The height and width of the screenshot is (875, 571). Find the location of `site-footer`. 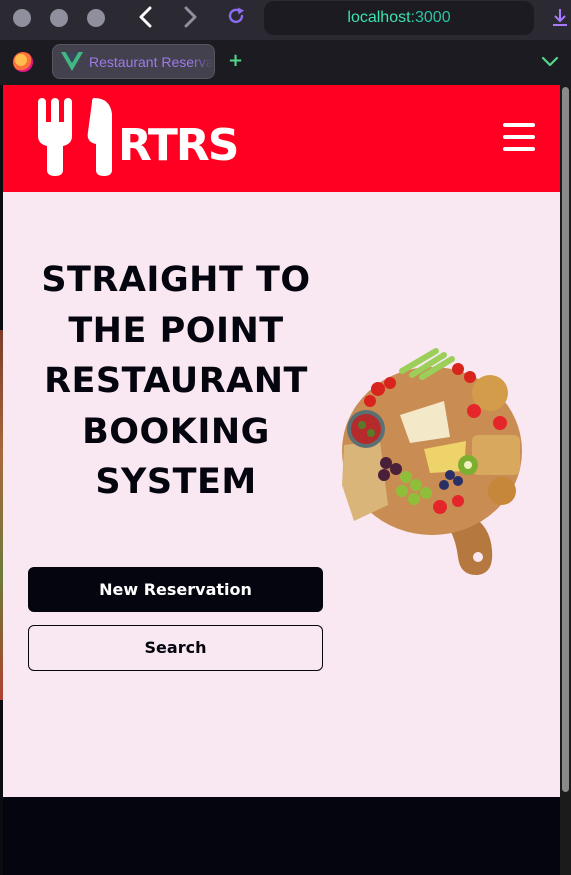

site-footer is located at coordinates (281, 836).